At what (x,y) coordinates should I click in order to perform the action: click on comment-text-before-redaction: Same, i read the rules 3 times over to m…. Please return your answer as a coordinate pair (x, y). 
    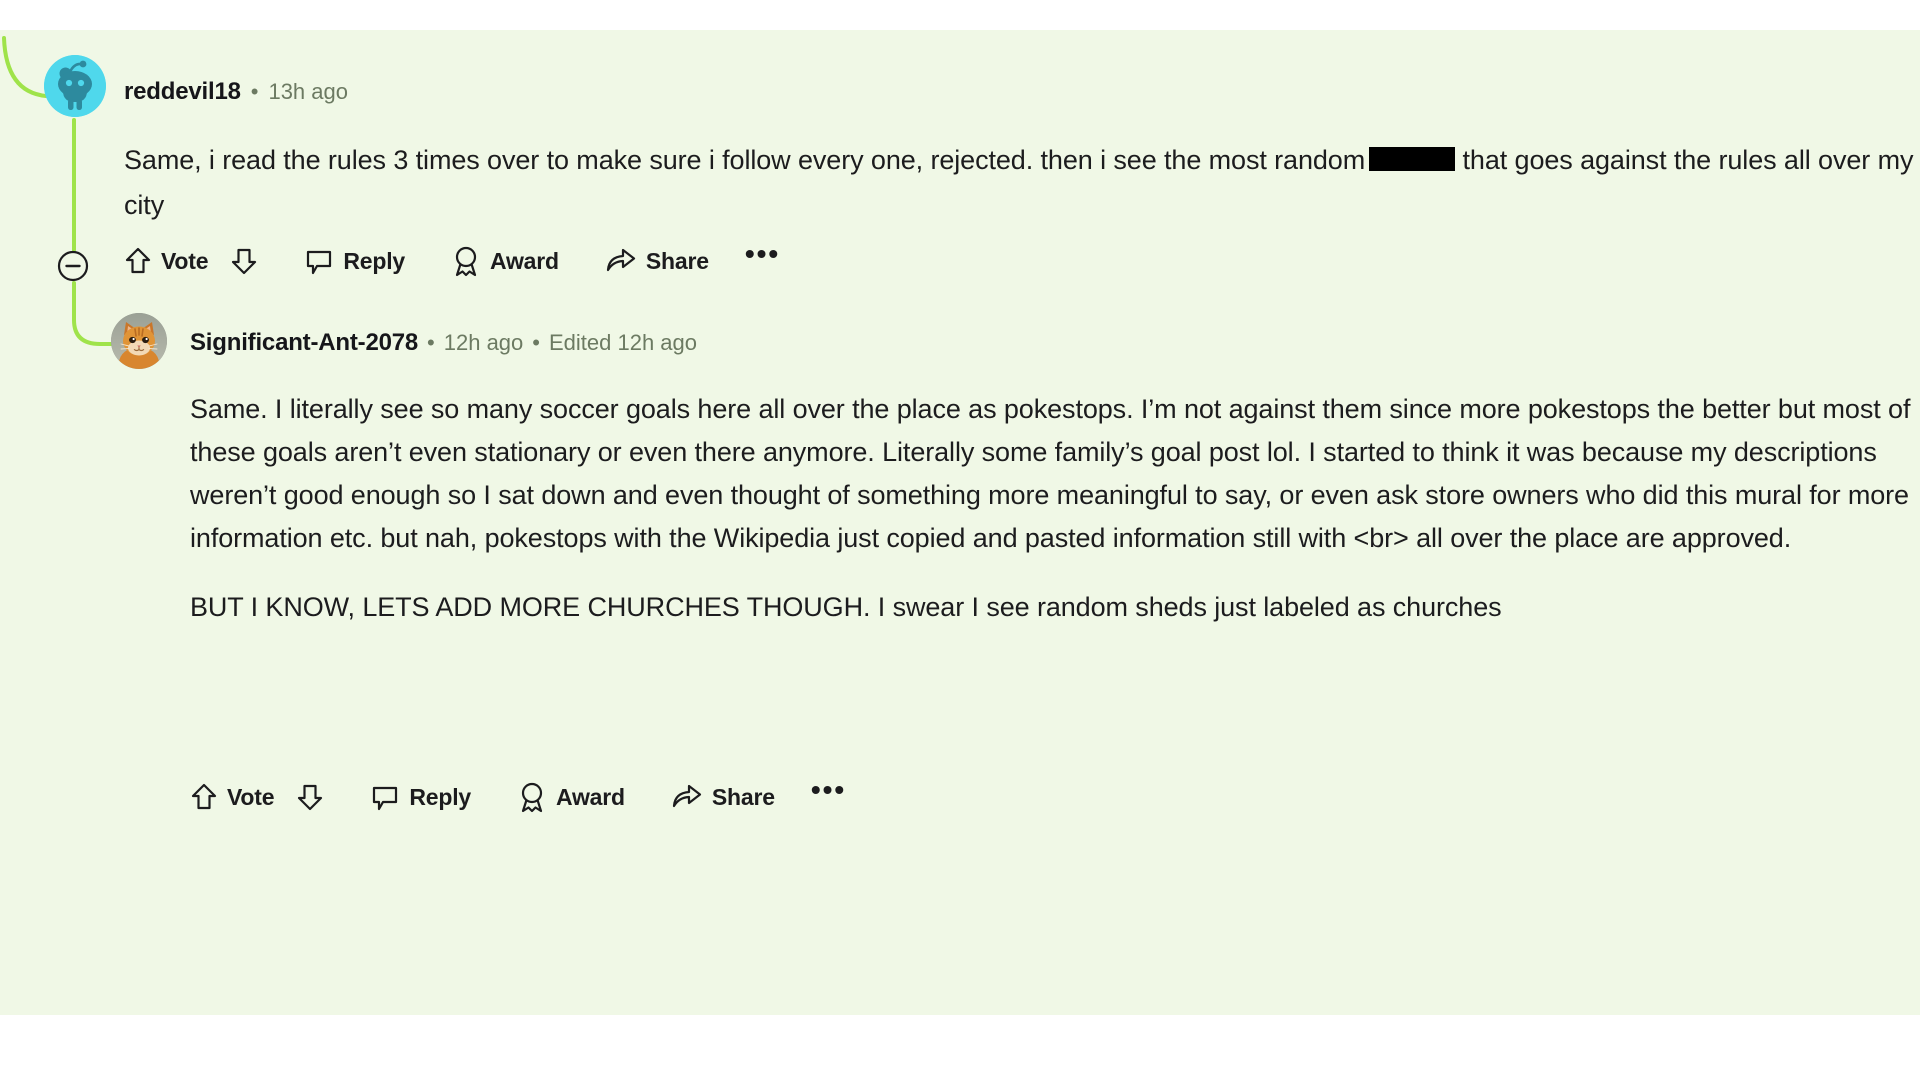
    Looking at the image, I should click on (745, 160).